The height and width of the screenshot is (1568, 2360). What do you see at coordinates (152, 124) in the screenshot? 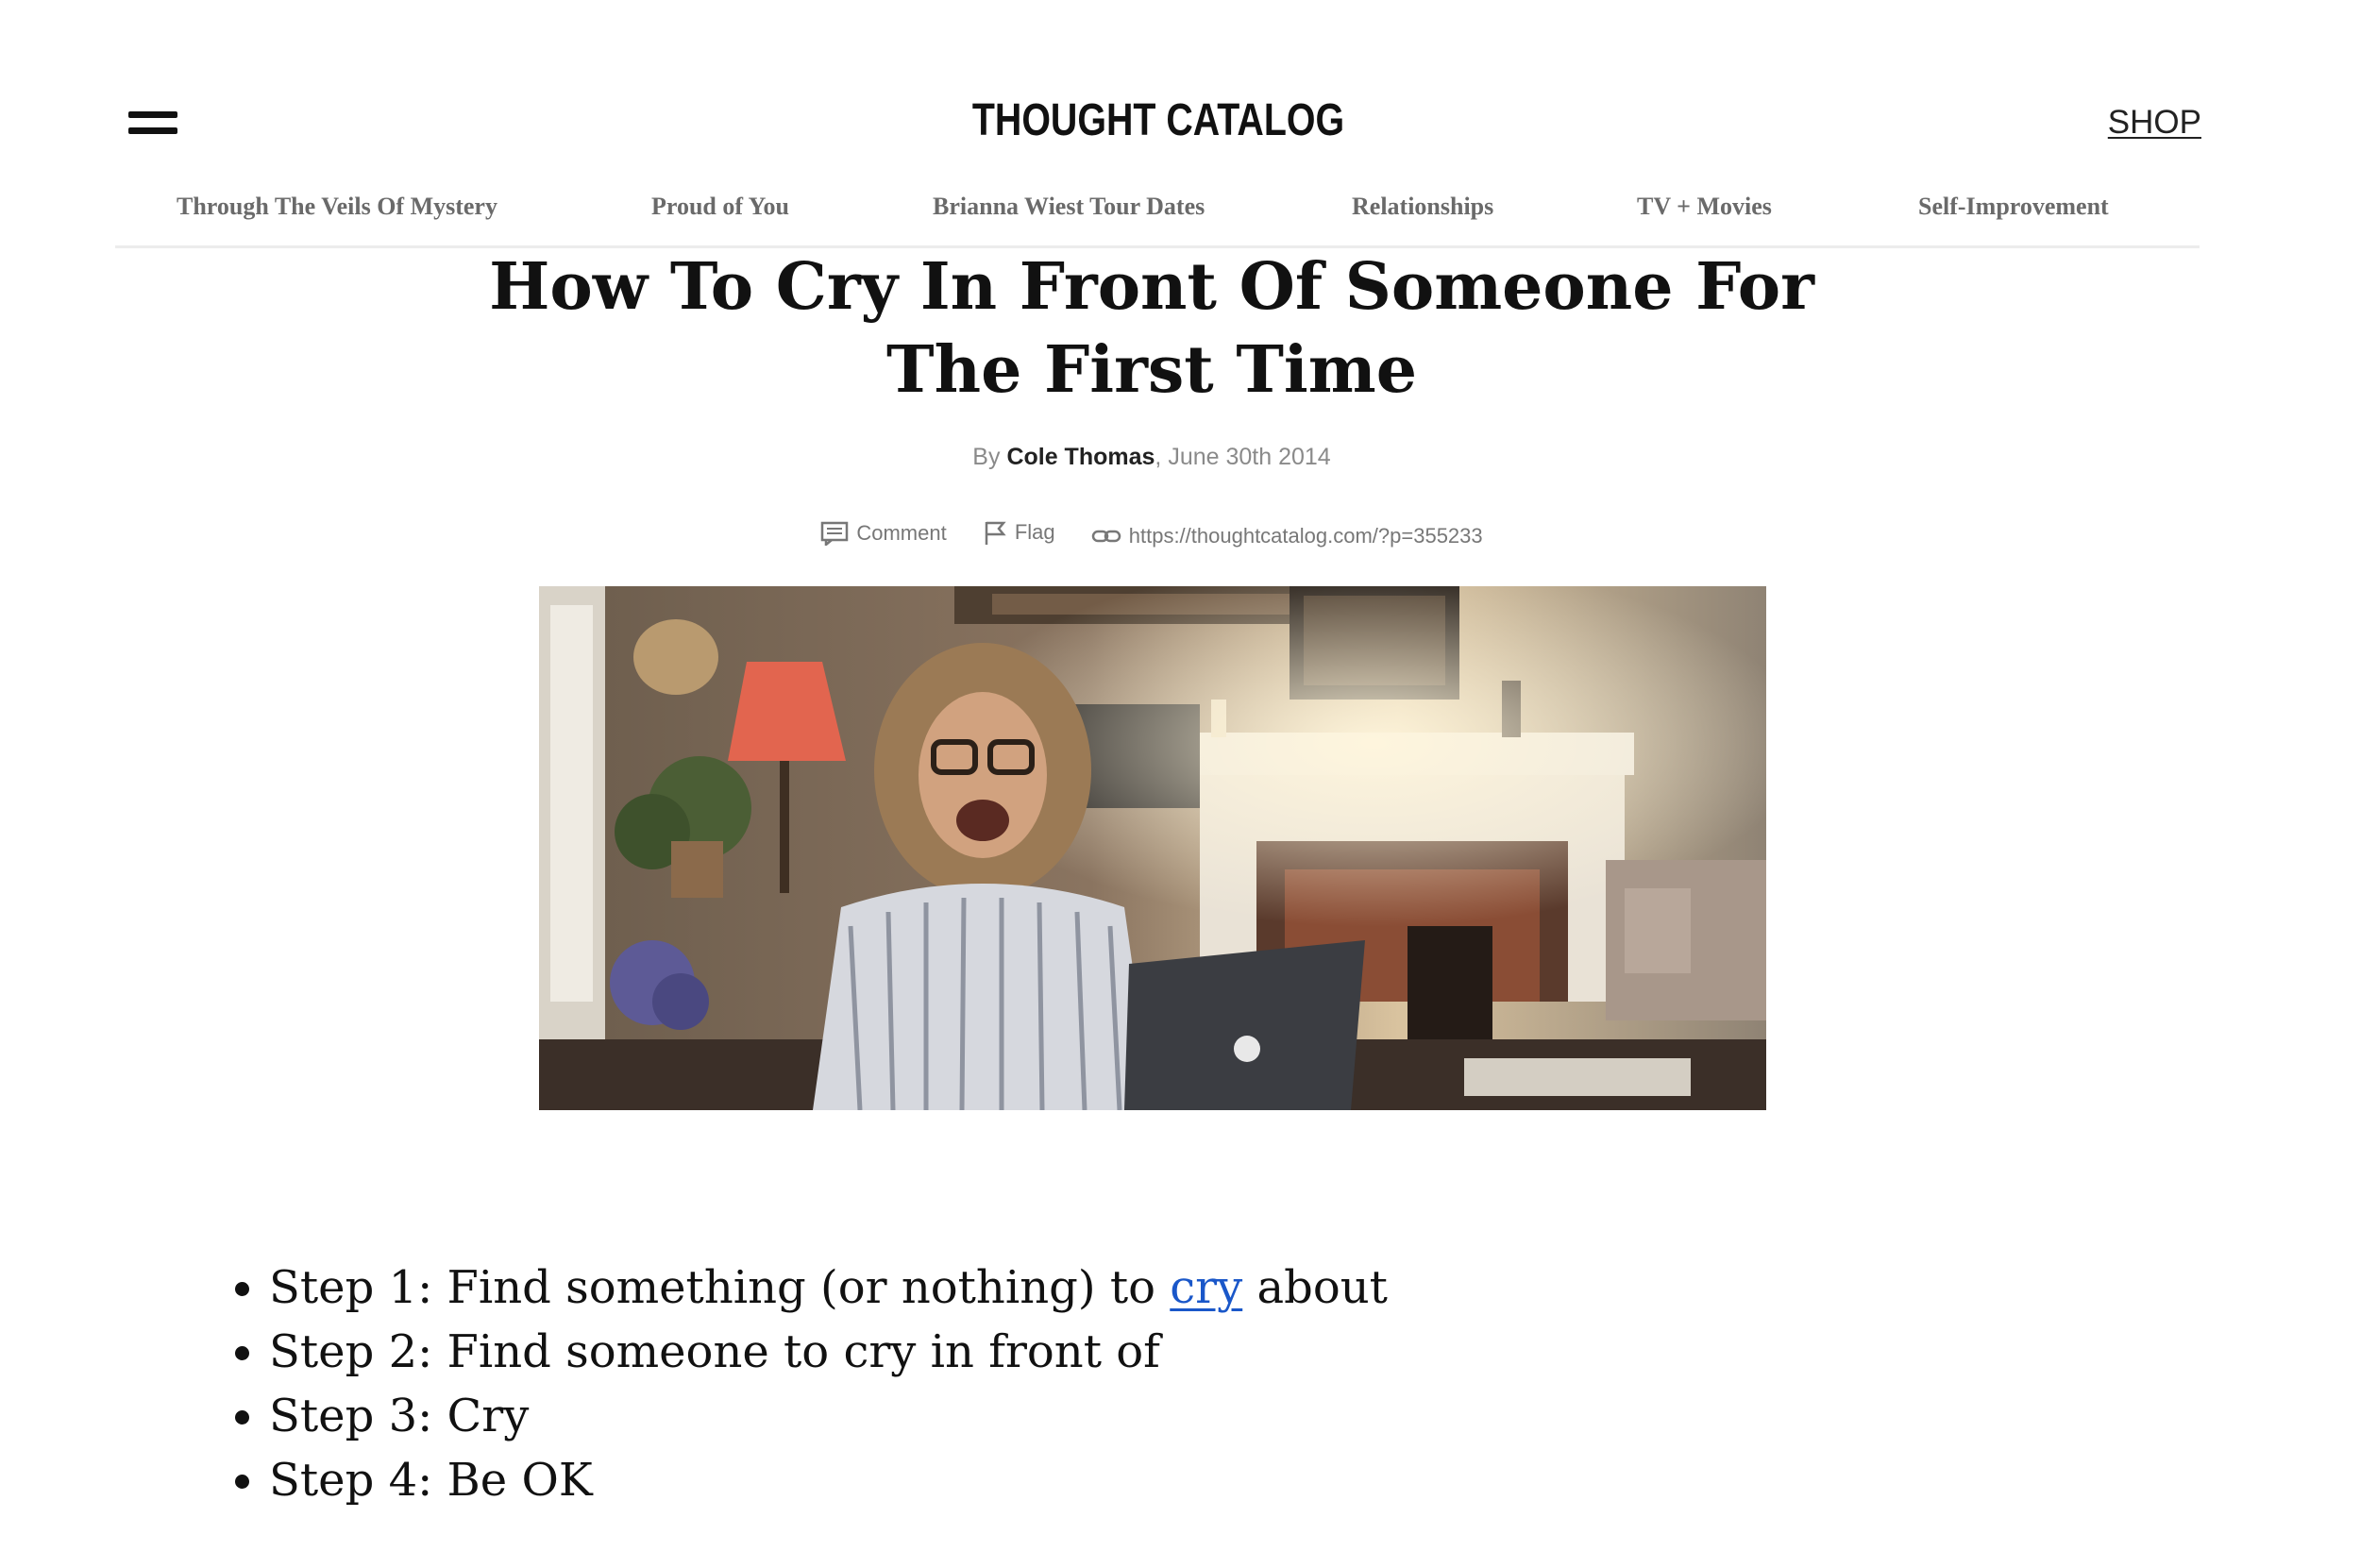
I see `hamburger-menu-icon` at bounding box center [152, 124].